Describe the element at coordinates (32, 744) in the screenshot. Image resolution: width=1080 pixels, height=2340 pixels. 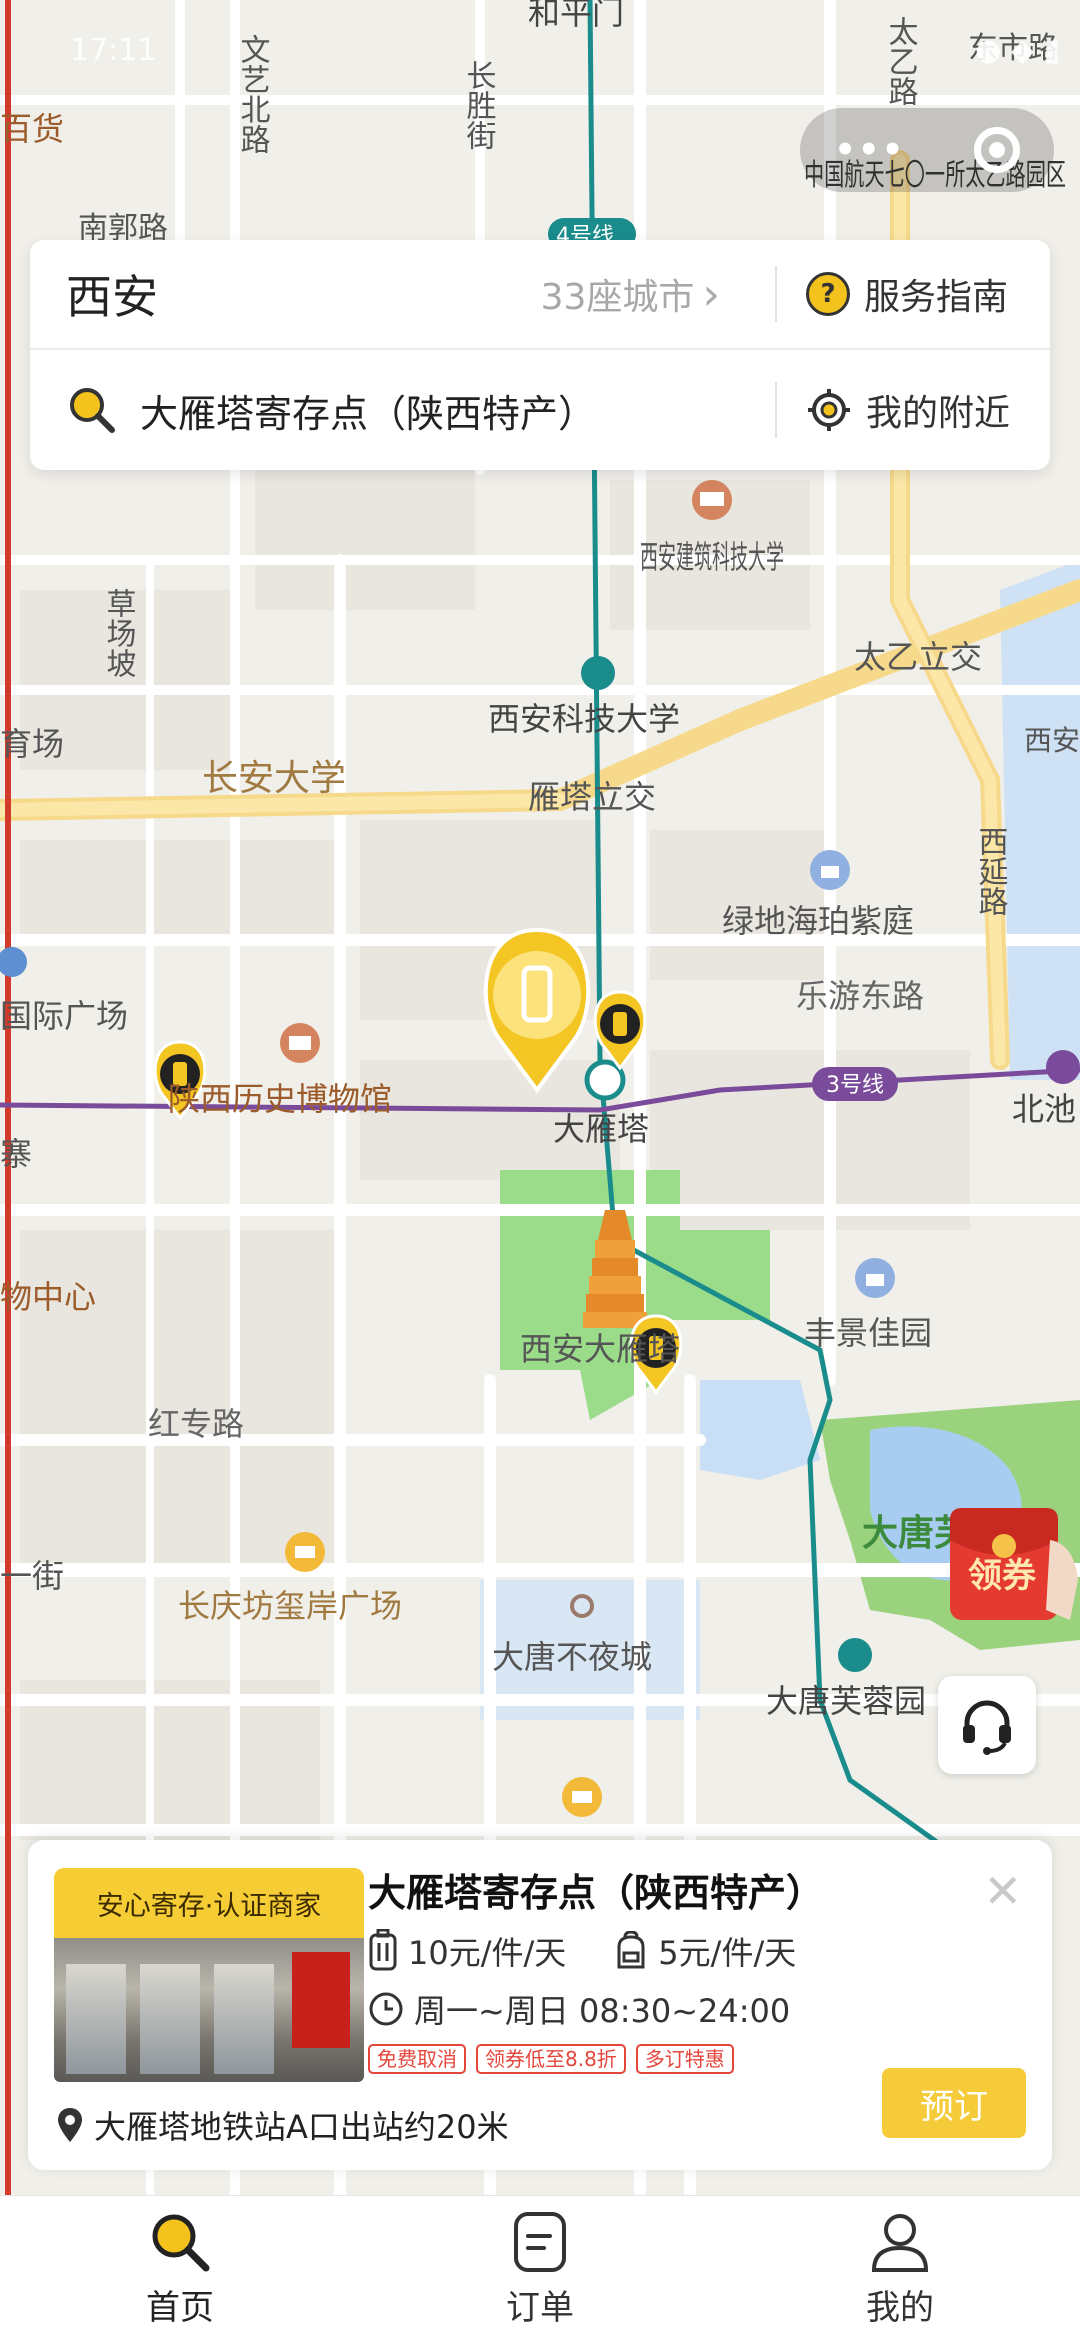
I see `map-label: 育场` at that location.